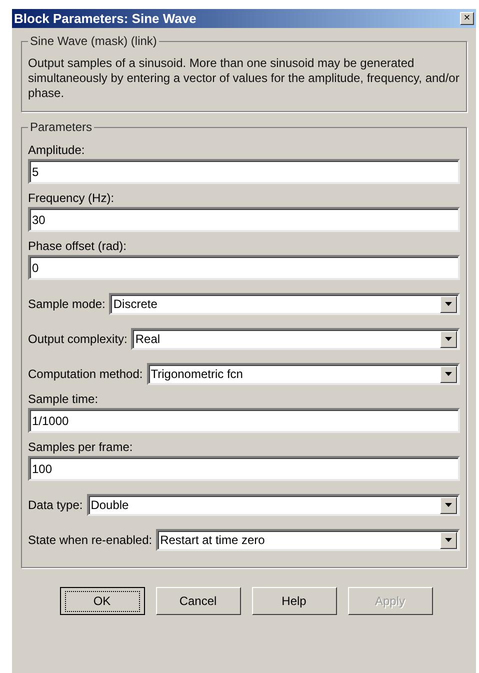 The width and height of the screenshot is (479, 673). Describe the element at coordinates (244, 219) in the screenshot. I see `input-field: 30` at that location.